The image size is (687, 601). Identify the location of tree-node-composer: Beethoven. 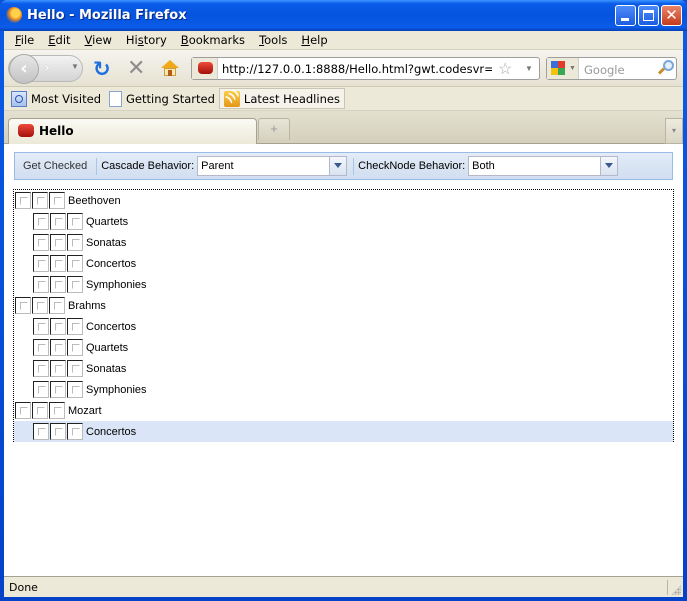
(343, 200).